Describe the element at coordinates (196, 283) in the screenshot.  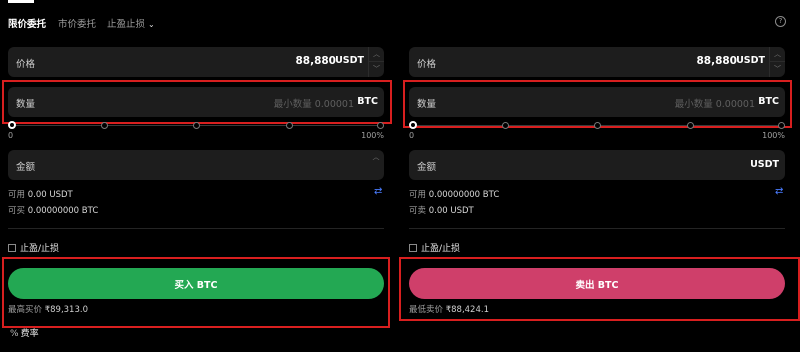
I see `buy-btc-button: 买入 BTC` at that location.